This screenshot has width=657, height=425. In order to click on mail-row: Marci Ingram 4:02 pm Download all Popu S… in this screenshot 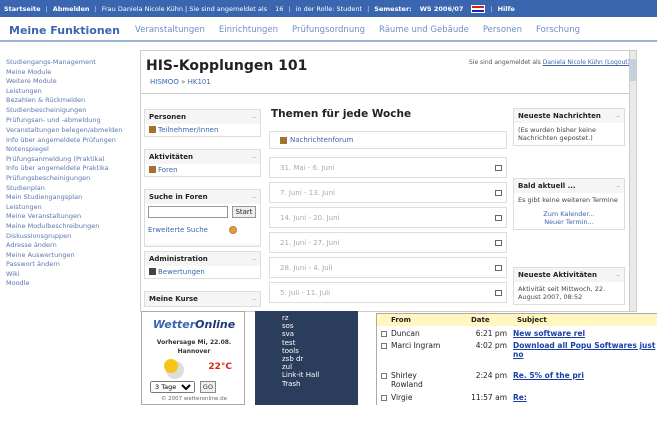, I will do `click(517, 355)`.